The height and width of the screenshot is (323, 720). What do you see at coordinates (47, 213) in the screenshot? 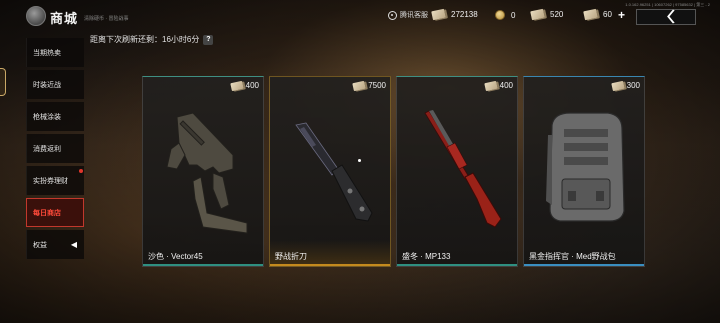
I see `sidebar-item-label: 每日商店` at bounding box center [47, 213].